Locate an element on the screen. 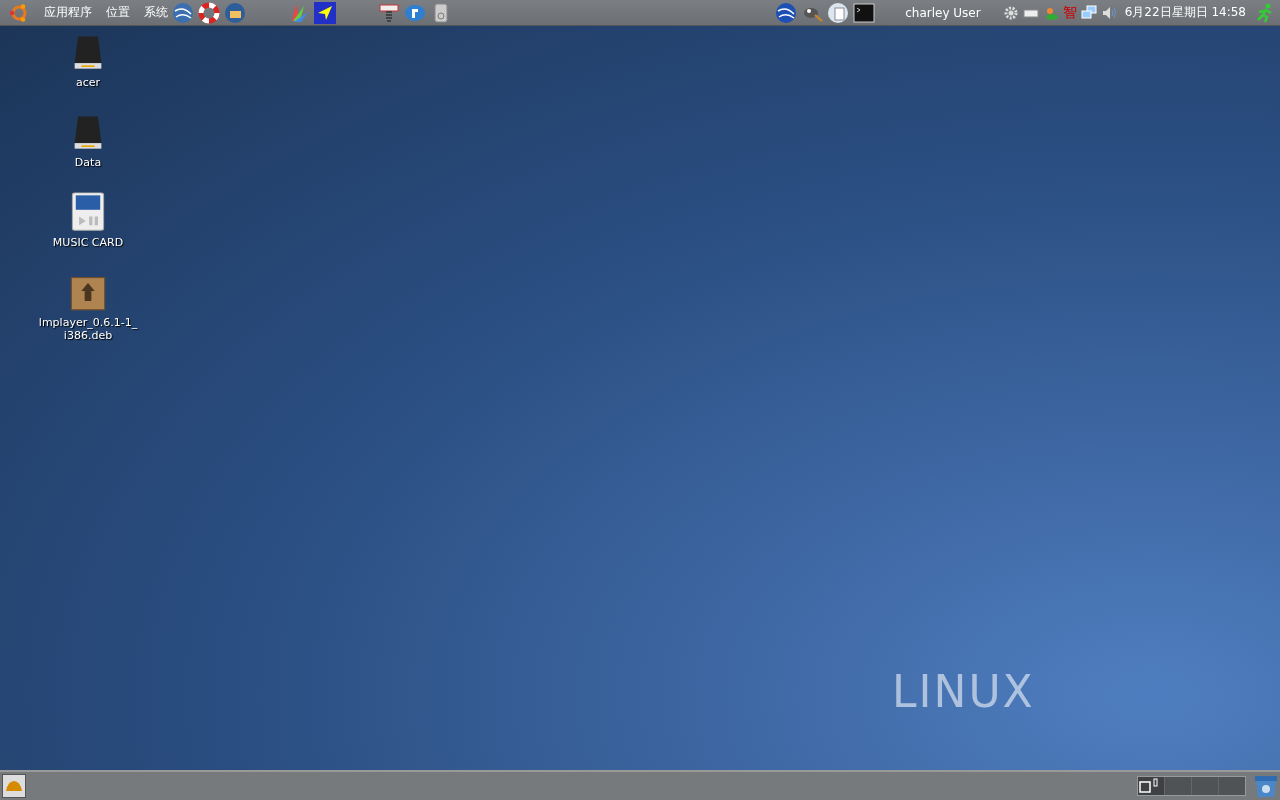 This screenshot has height=800, width=1280. menu-item: 位置 is located at coordinates (118, 12).